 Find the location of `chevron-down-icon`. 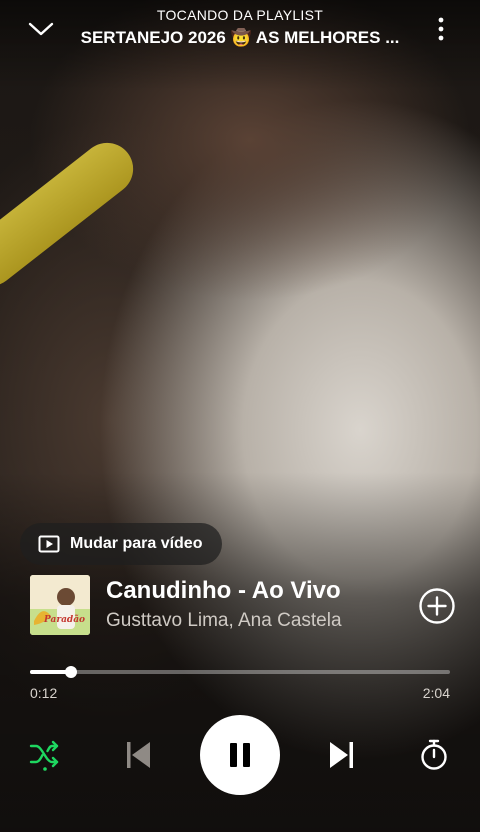

chevron-down-icon is located at coordinates (41, 29).